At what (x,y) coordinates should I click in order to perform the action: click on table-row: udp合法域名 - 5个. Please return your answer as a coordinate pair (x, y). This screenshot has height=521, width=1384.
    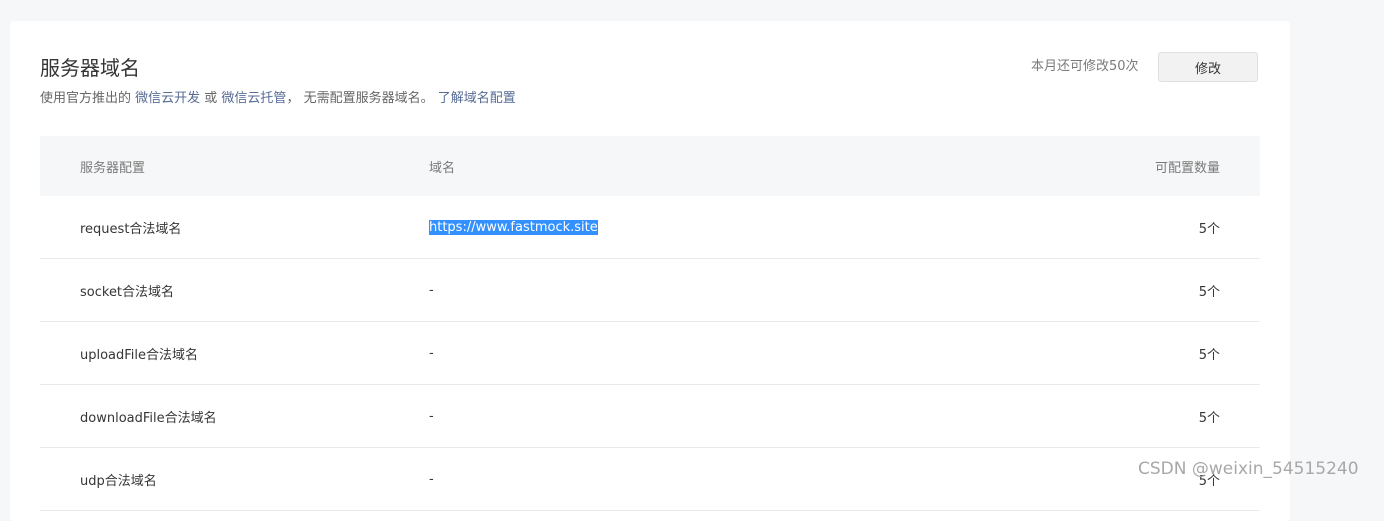
    Looking at the image, I should click on (650, 479).